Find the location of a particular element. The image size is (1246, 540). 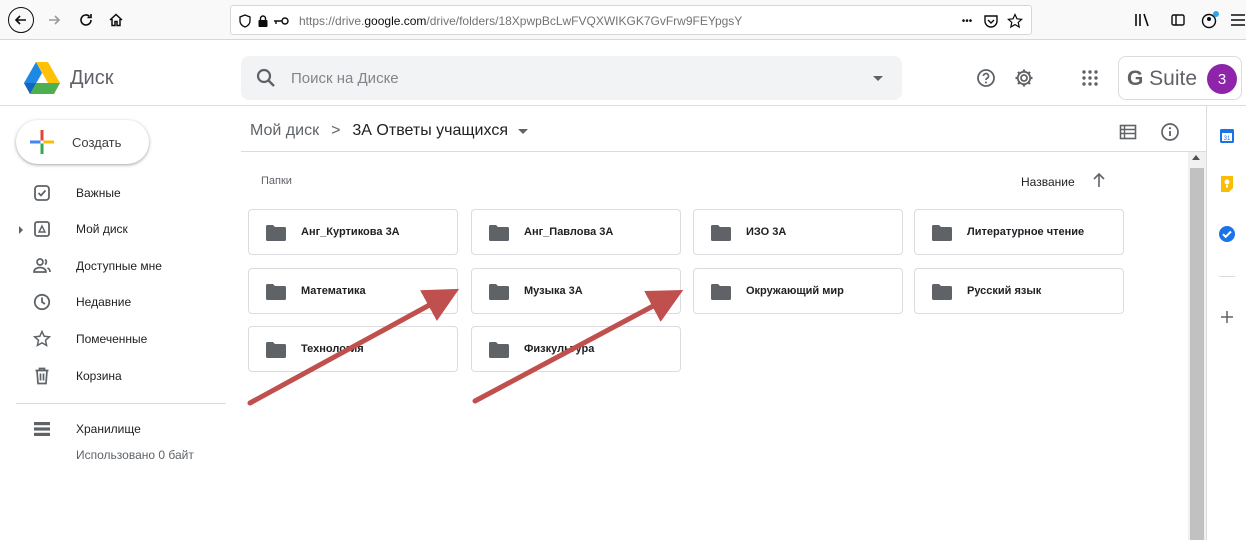

folder-card: Окружающий мир is located at coordinates (798, 291).